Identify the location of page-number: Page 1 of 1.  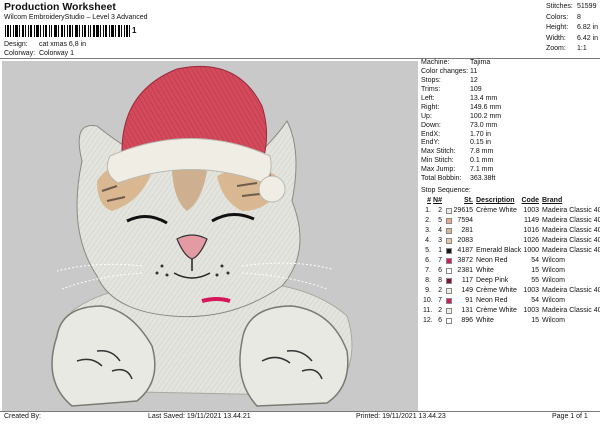
(570, 416).